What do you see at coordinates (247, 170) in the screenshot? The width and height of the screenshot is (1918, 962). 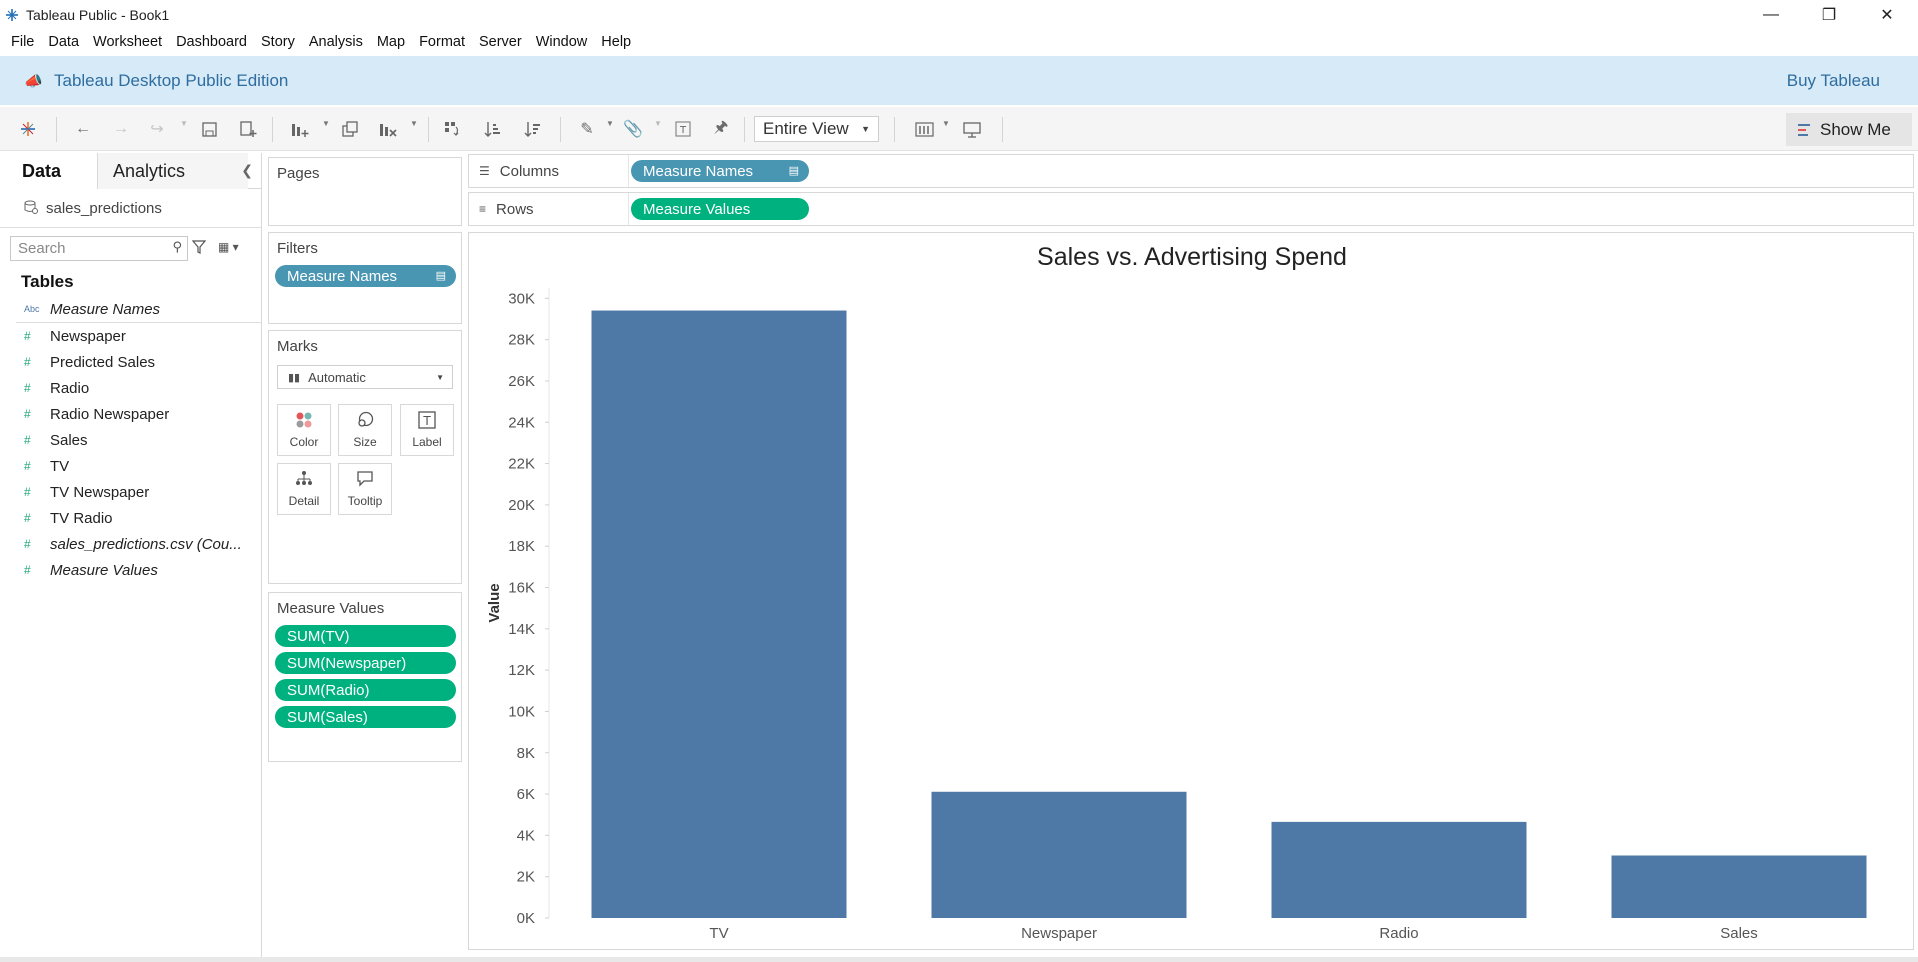 I see `collapse-pane-icon: ❮` at bounding box center [247, 170].